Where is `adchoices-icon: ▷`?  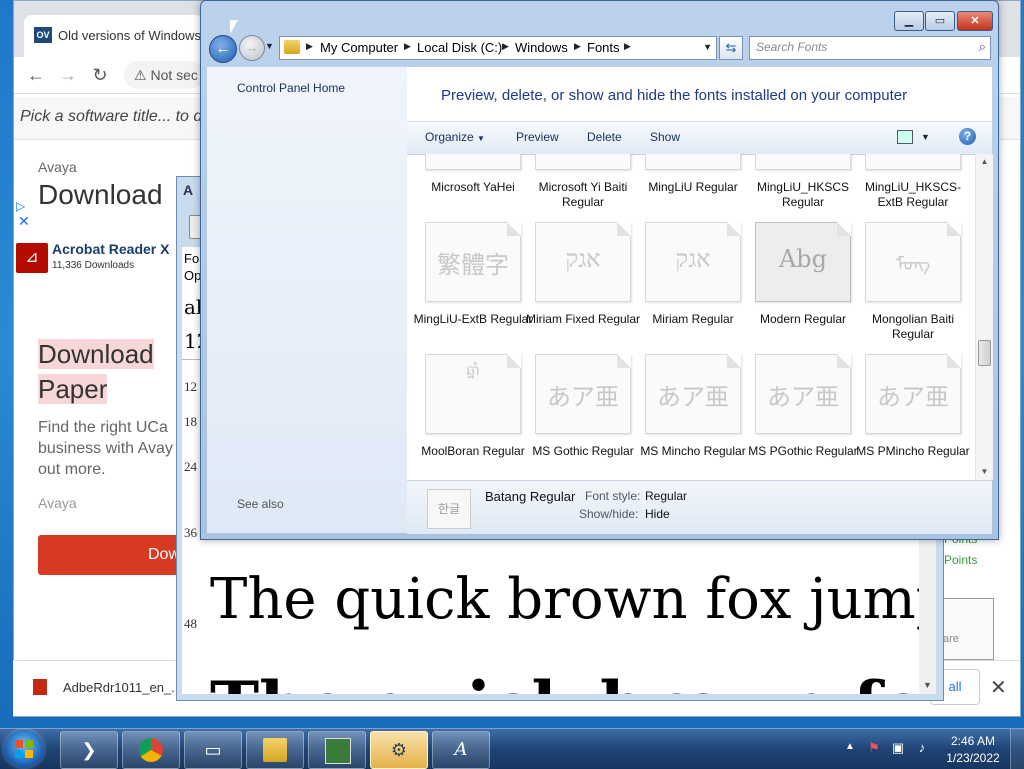 adchoices-icon: ▷ is located at coordinates (20, 206).